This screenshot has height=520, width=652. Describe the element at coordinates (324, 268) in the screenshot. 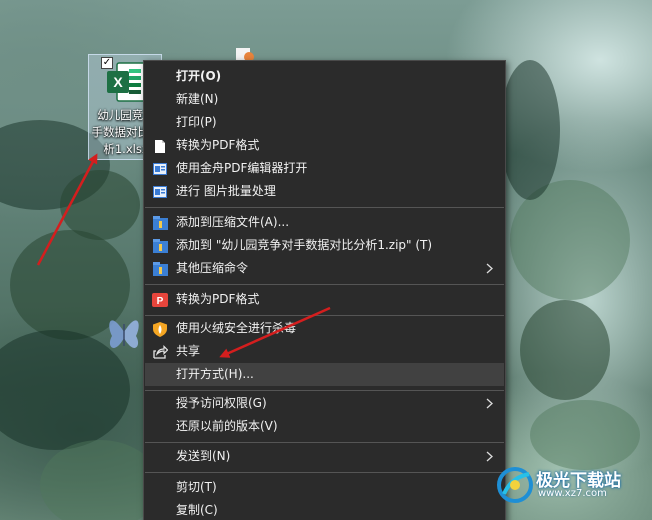

I see `menu-item-other-compress: 其他压缩命令` at that location.